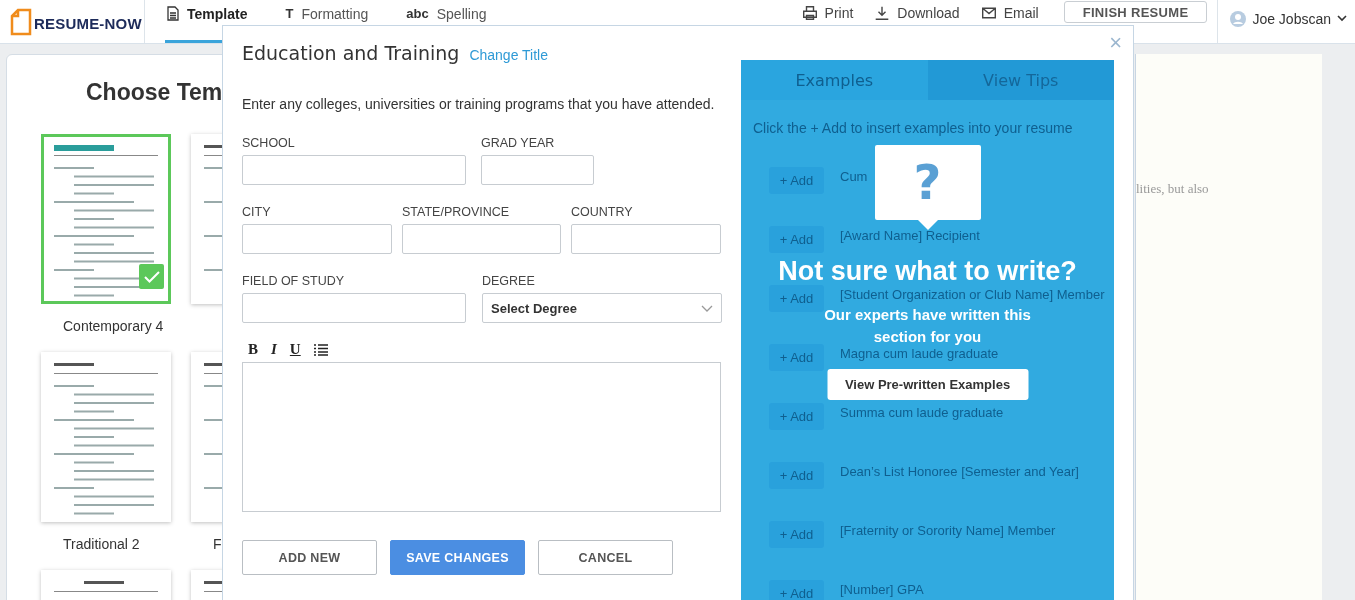  What do you see at coordinates (274, 349) in the screenshot?
I see `italic-button: I` at bounding box center [274, 349].